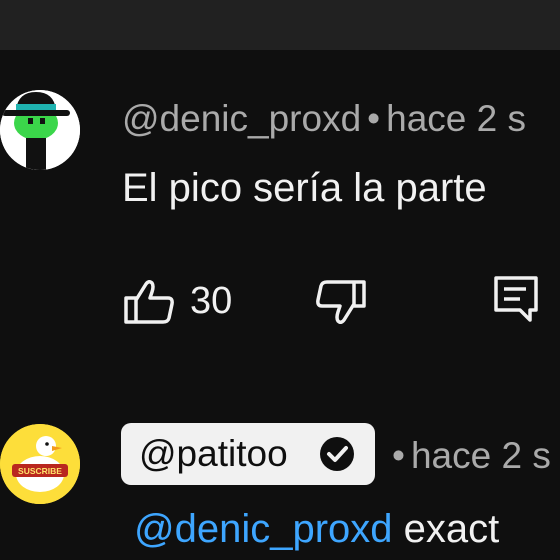 This screenshot has width=560, height=560. I want to click on comment-meta: @denic_proxd • hace 2 s, so click(324, 119).